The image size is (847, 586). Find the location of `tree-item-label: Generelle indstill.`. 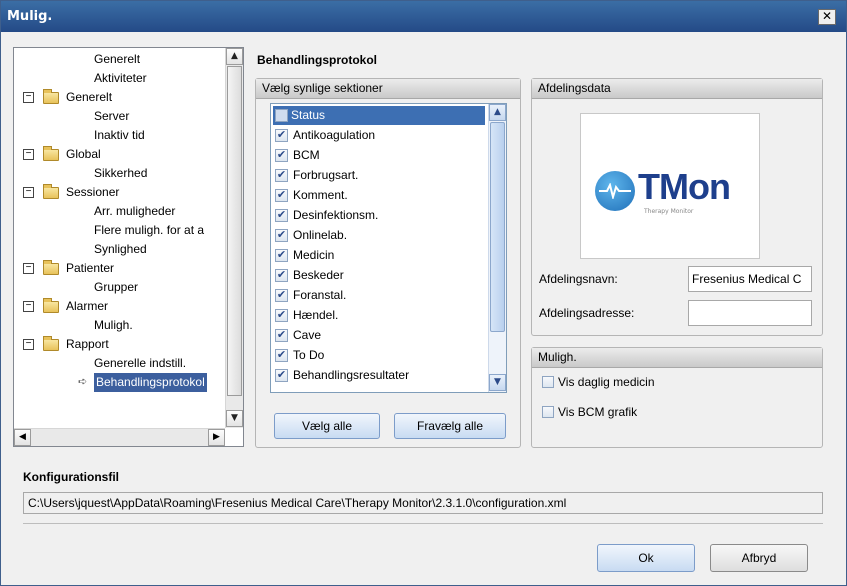

tree-item-label: Generelle indstill. is located at coordinates (140, 363).